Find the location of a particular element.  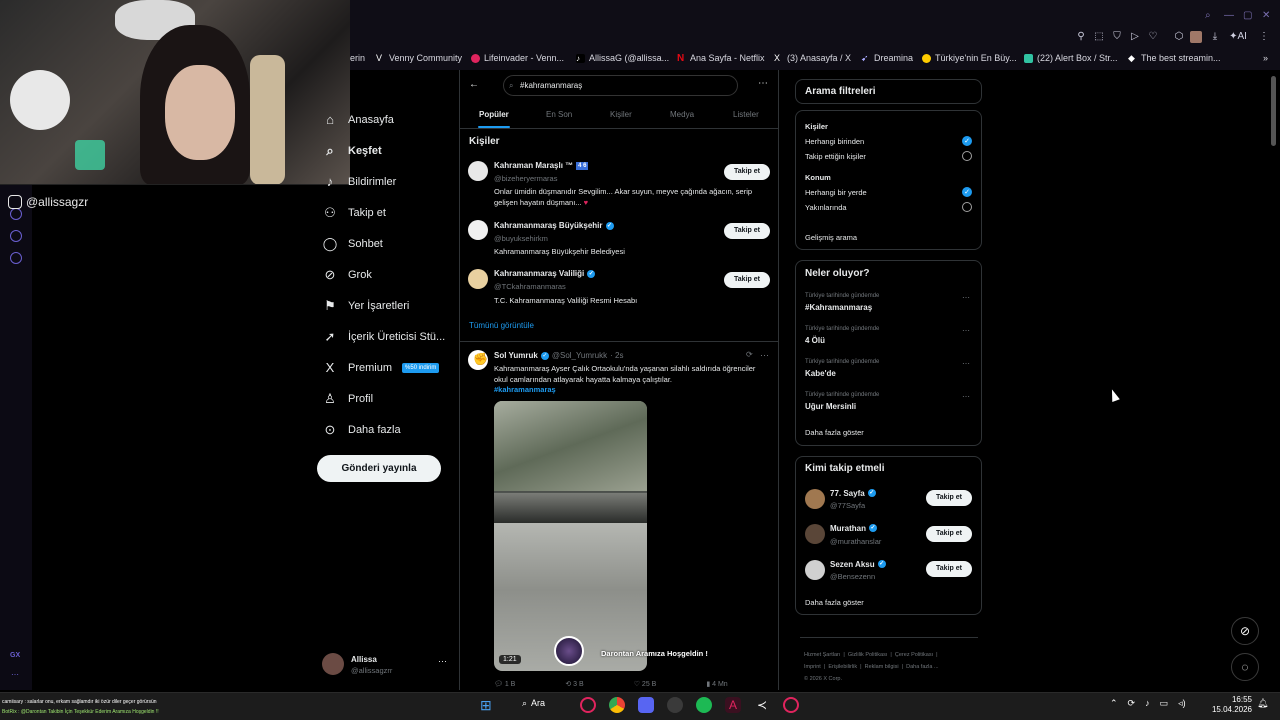

search-input: ⌕ #kahramanmaraş is located at coordinates (620, 85).